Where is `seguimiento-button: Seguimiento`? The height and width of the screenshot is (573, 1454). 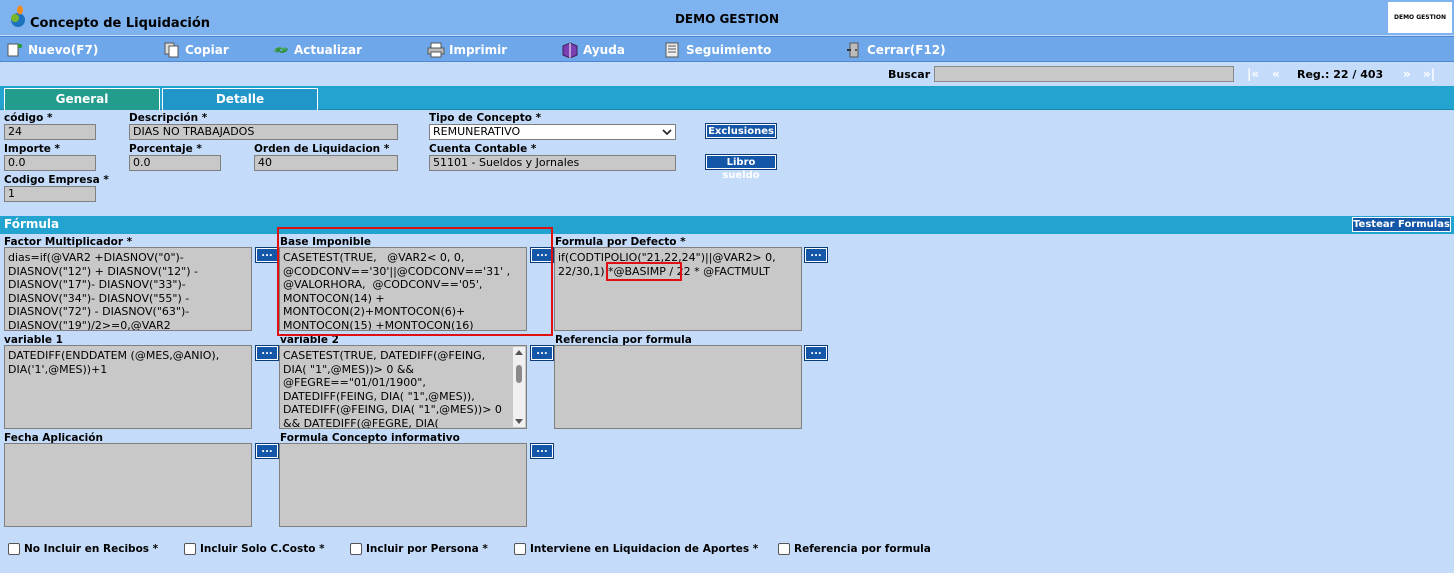 seguimiento-button: Seguimiento is located at coordinates (717, 50).